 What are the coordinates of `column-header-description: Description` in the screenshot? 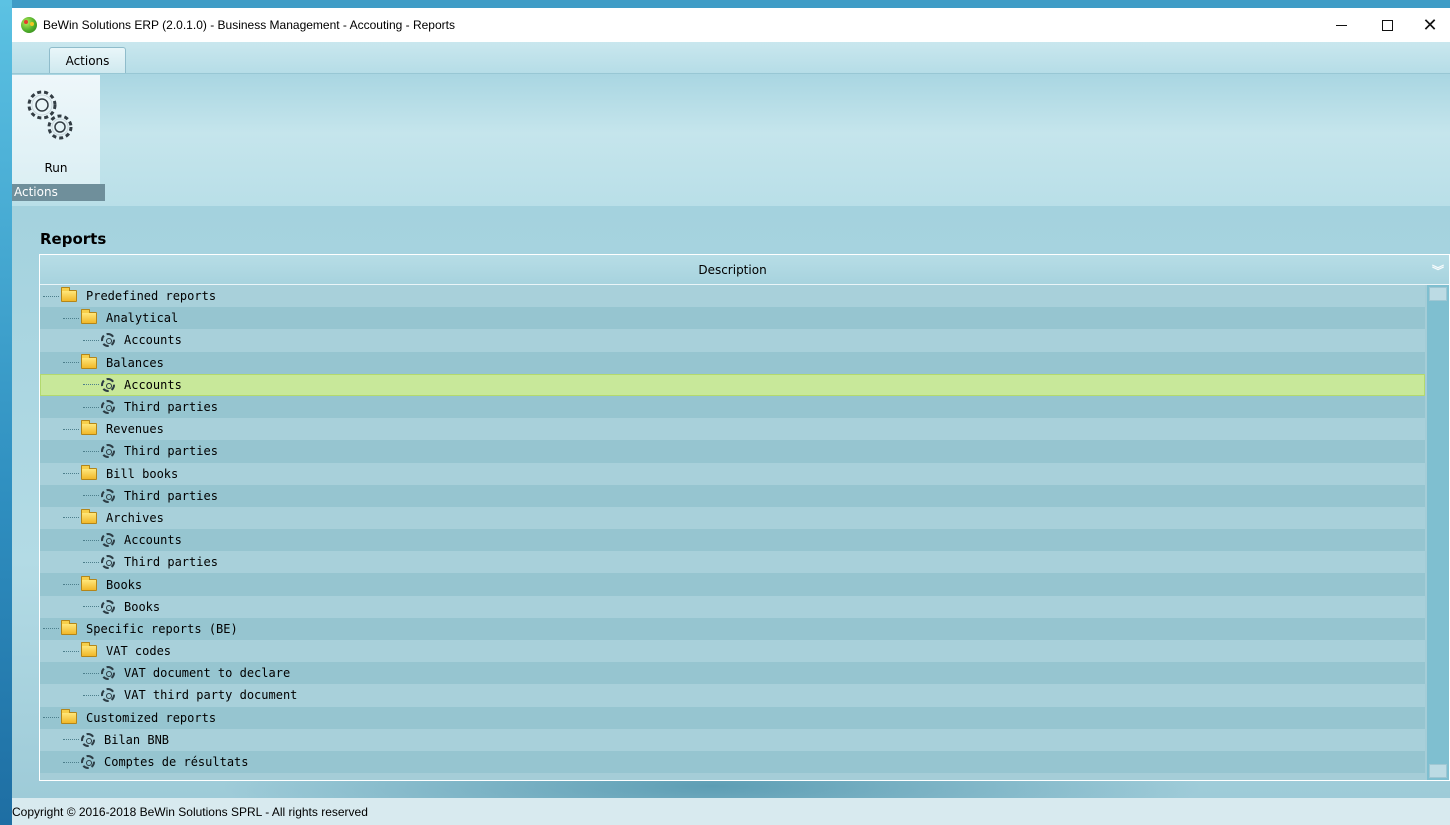 It's located at (732, 270).